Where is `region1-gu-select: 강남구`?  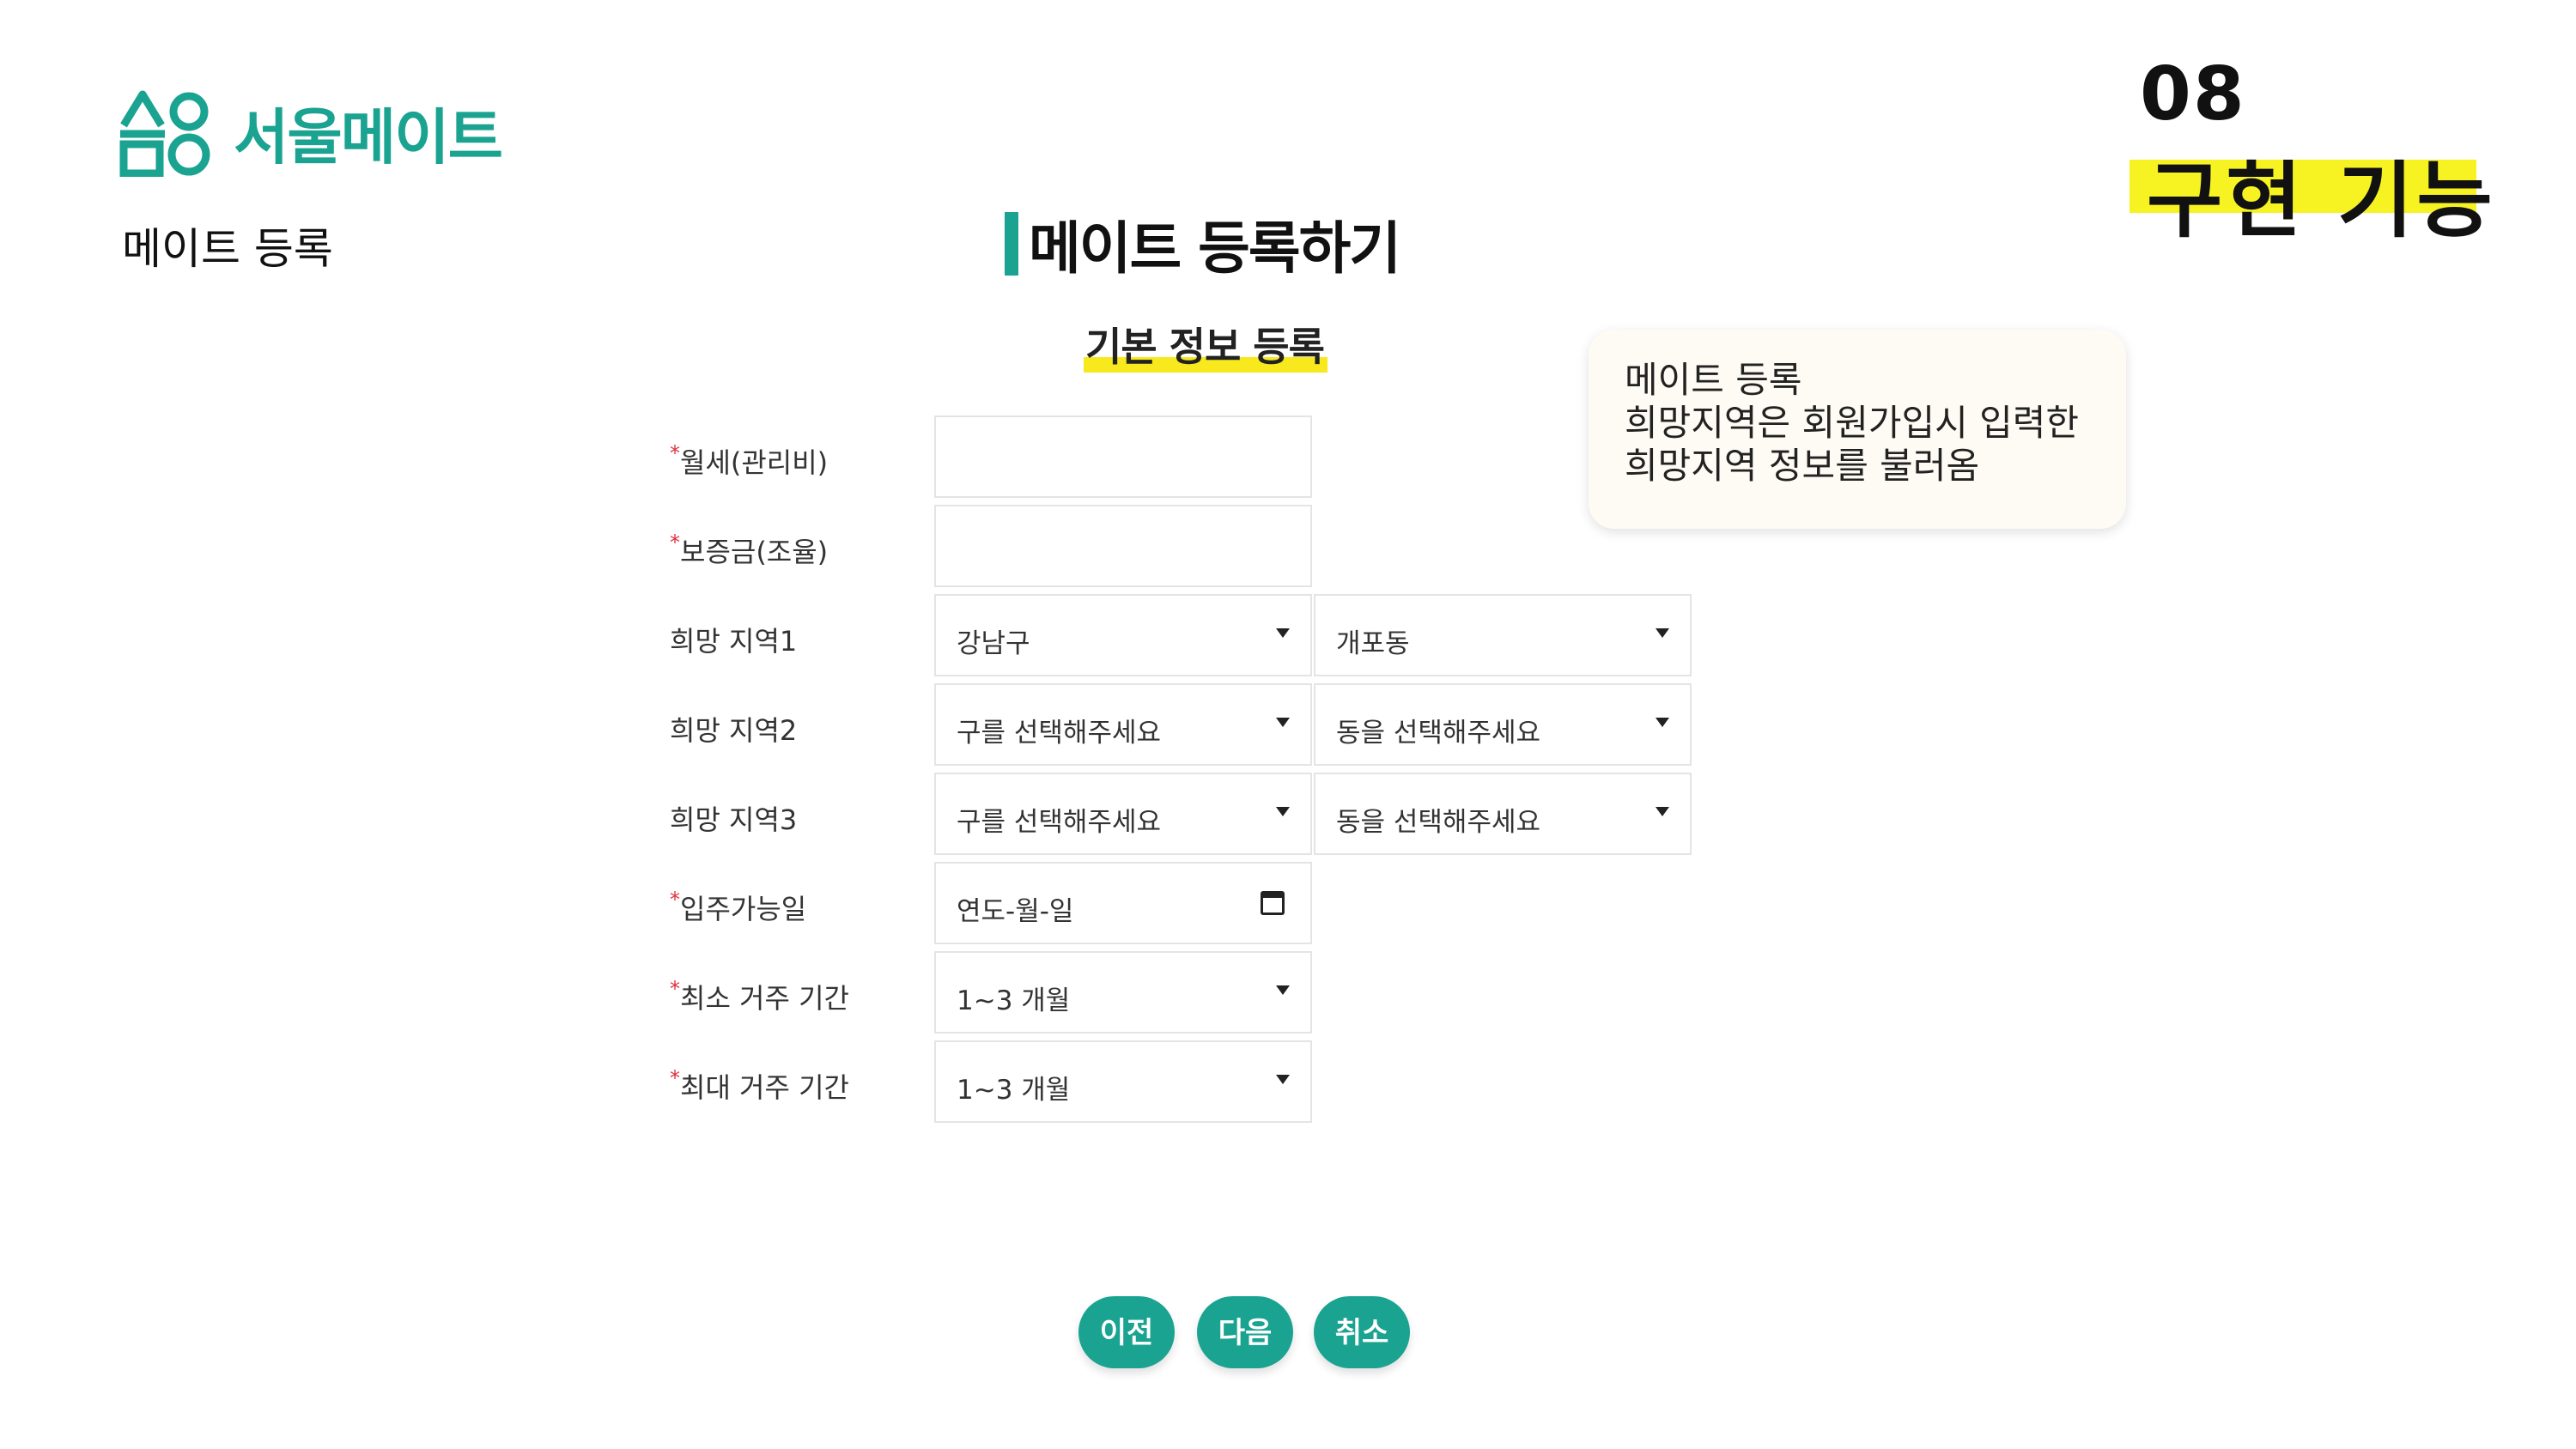
region1-gu-select: 강남구 is located at coordinates (1123, 635).